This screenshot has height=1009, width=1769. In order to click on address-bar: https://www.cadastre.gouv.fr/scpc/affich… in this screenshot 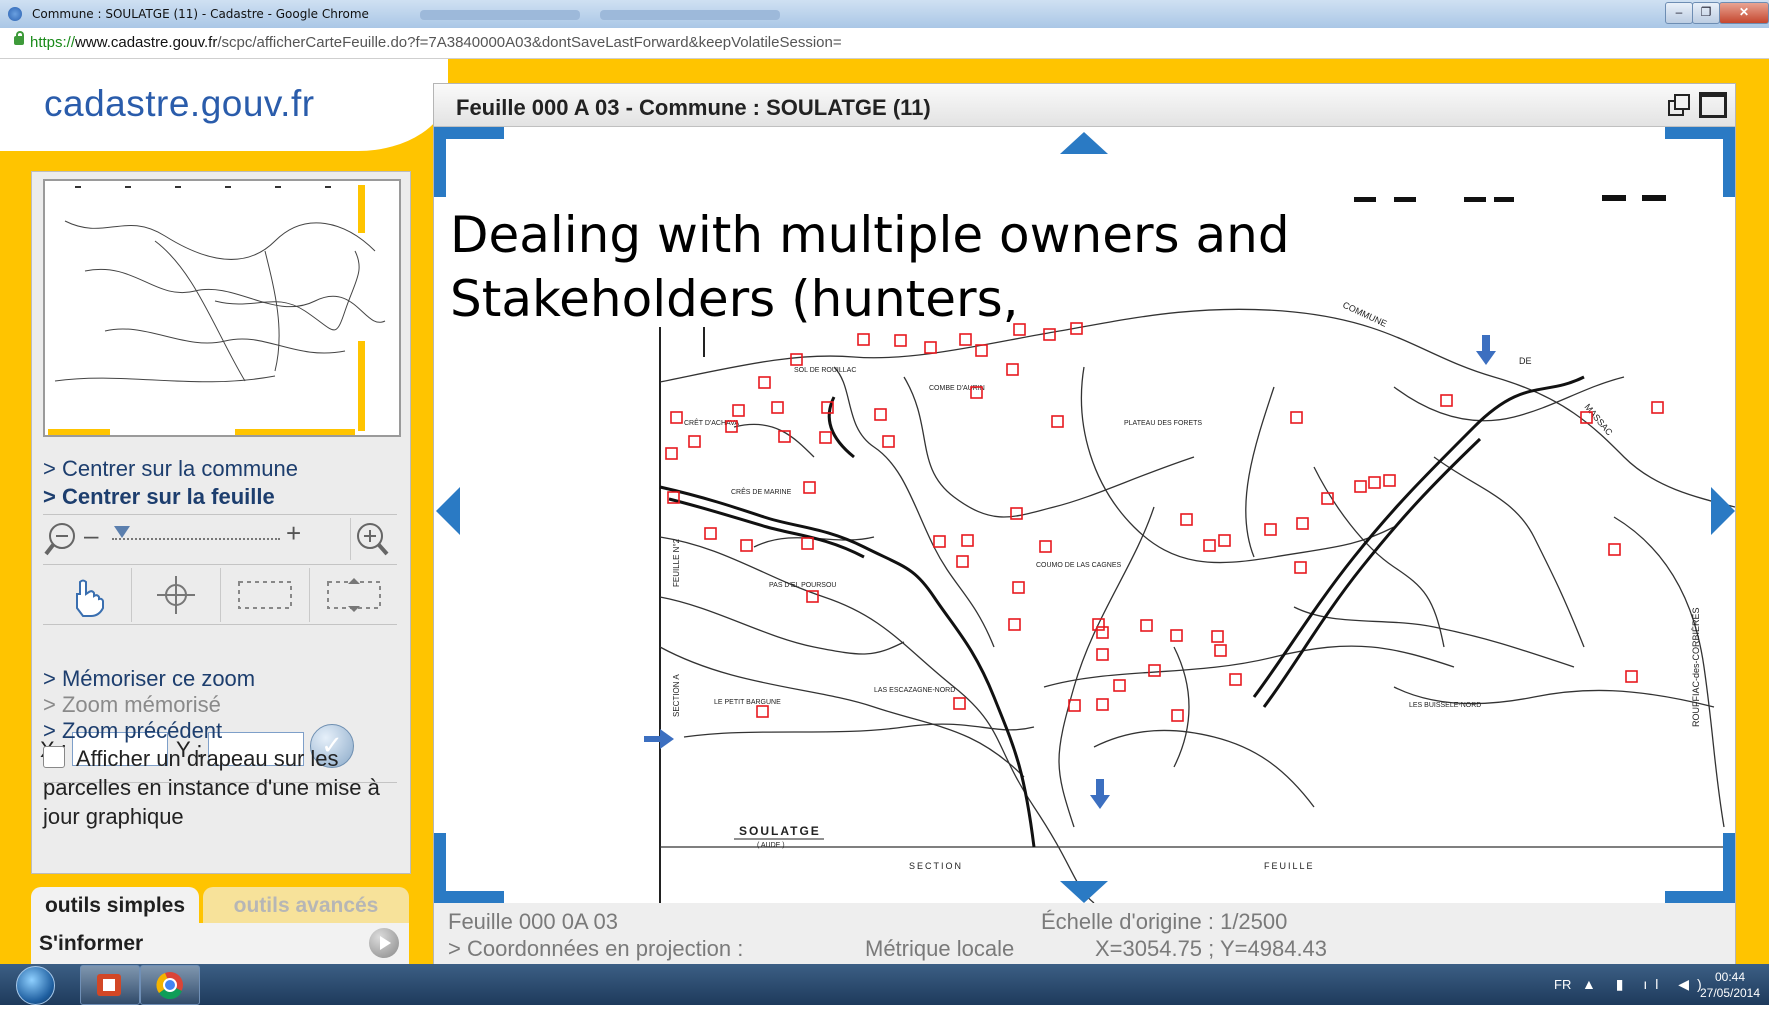, I will do `click(884, 43)`.